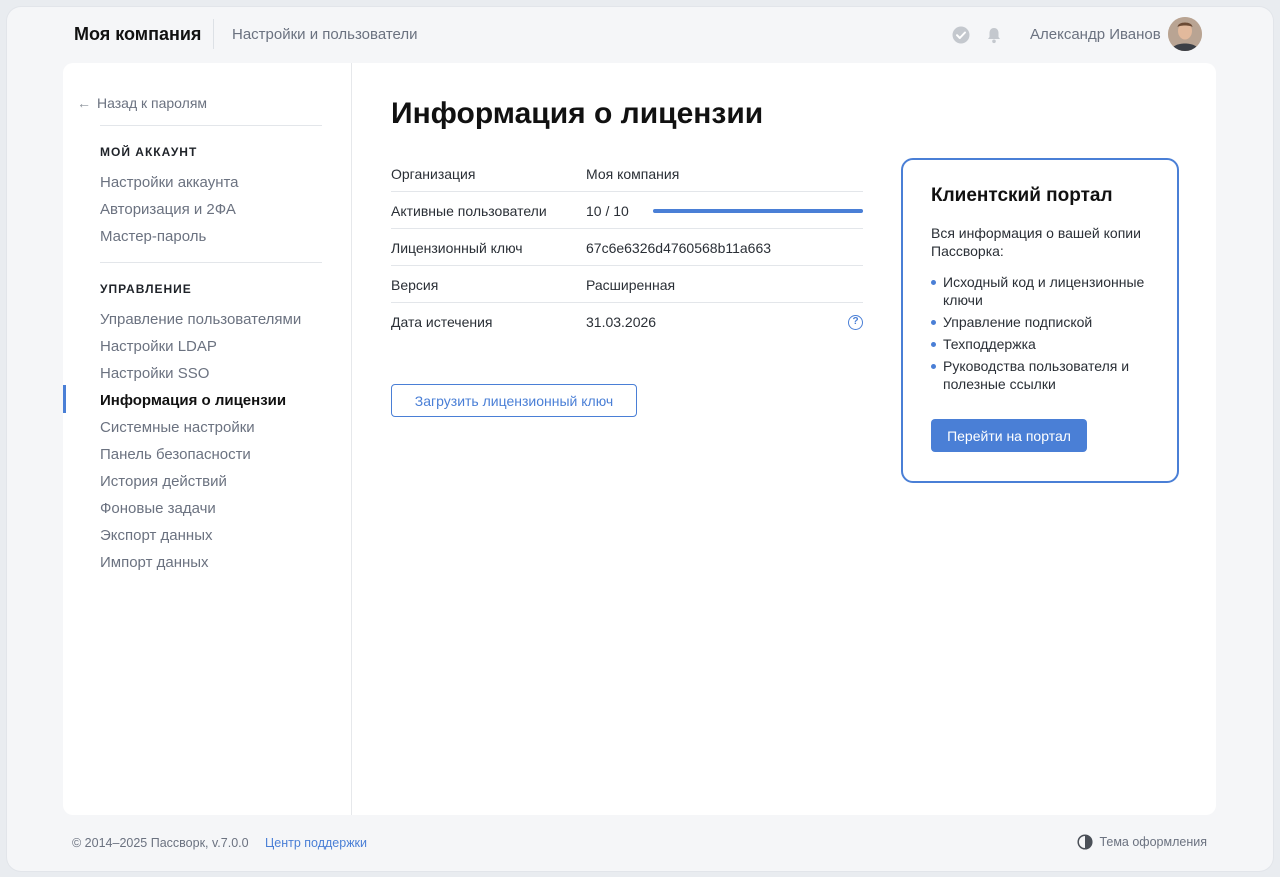  I want to click on table-row: Организация Моя компания, so click(627, 173).